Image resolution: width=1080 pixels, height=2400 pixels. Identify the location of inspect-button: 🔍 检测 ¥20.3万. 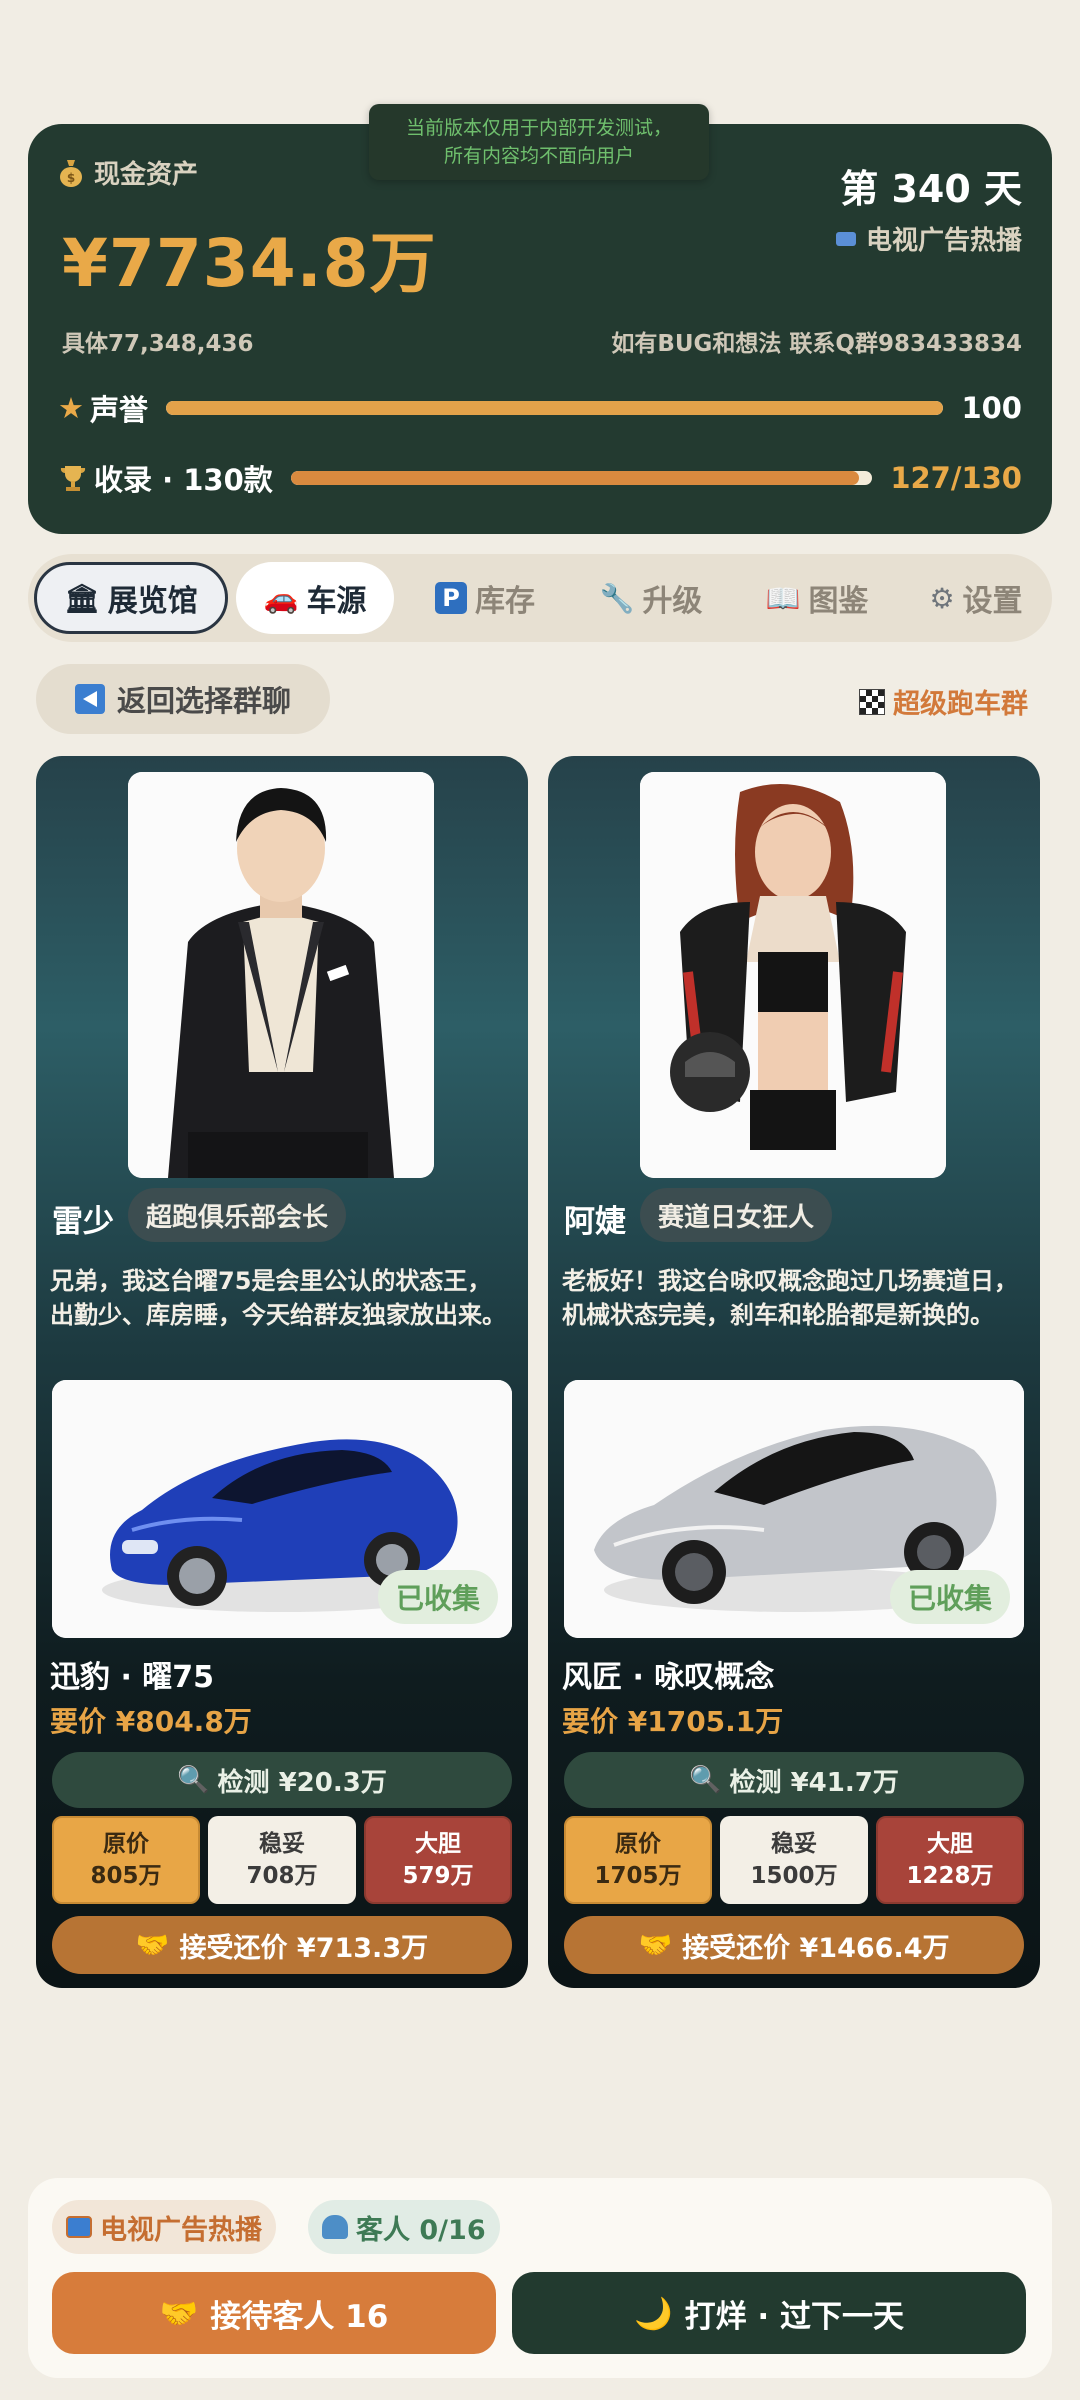
(282, 1780).